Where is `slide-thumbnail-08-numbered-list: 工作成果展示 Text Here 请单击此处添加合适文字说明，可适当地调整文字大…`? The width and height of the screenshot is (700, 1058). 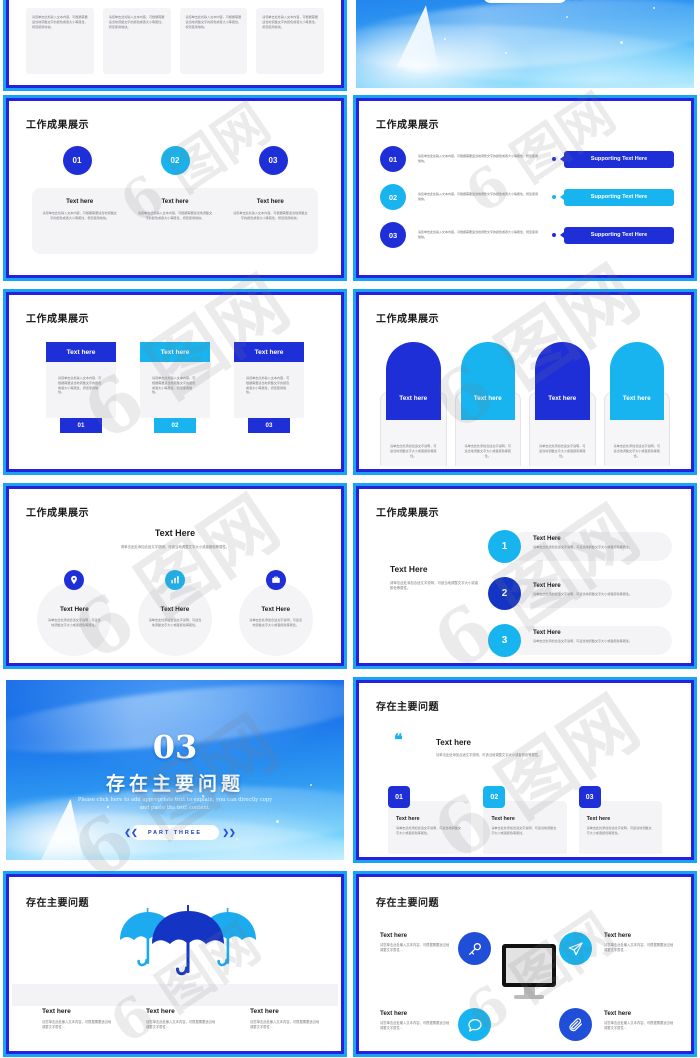 slide-thumbnail-08-numbered-list: 工作成果展示 Text Here 请单击此处添加合适文字说明，可适当地调整文字大… is located at coordinates (525, 576).